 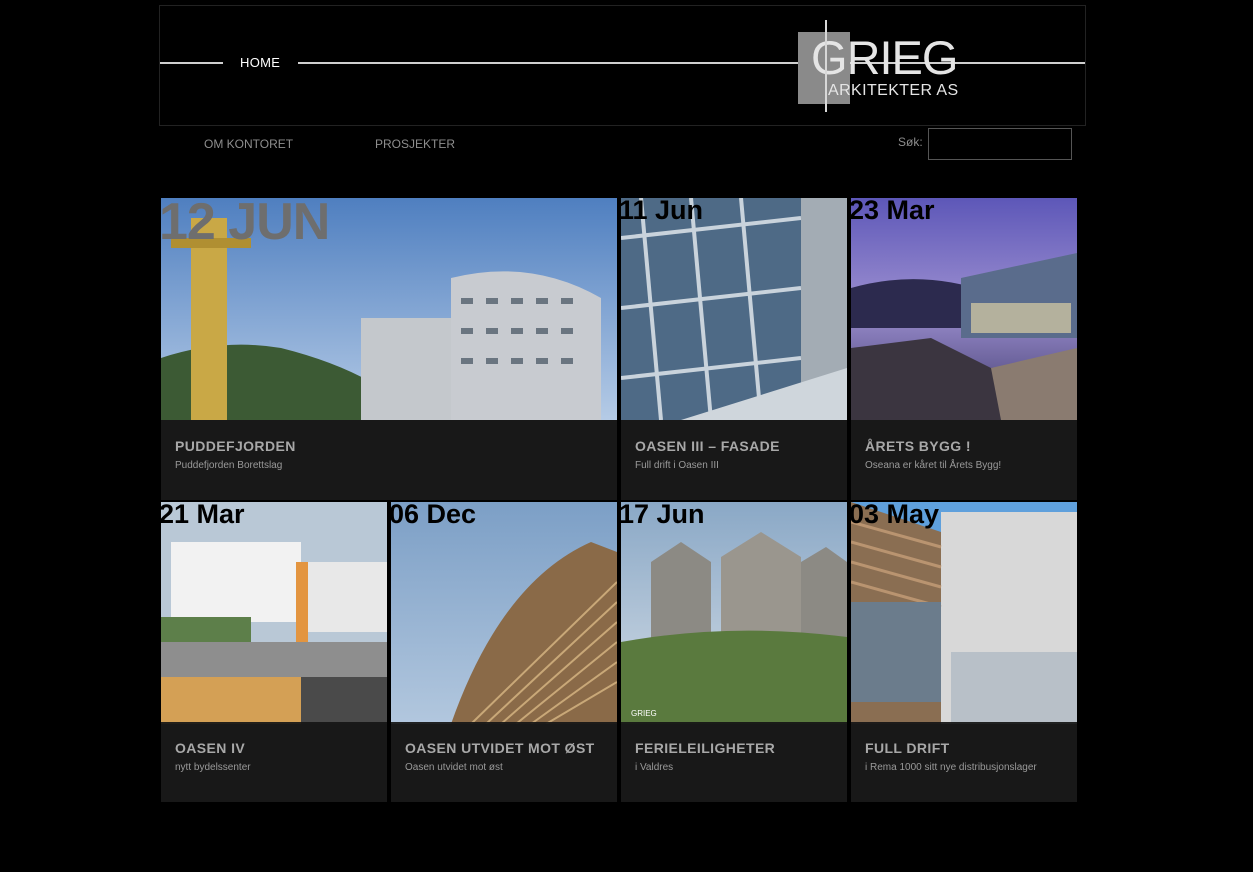 What do you see at coordinates (1000, 144) in the screenshot?
I see `search-input` at bounding box center [1000, 144].